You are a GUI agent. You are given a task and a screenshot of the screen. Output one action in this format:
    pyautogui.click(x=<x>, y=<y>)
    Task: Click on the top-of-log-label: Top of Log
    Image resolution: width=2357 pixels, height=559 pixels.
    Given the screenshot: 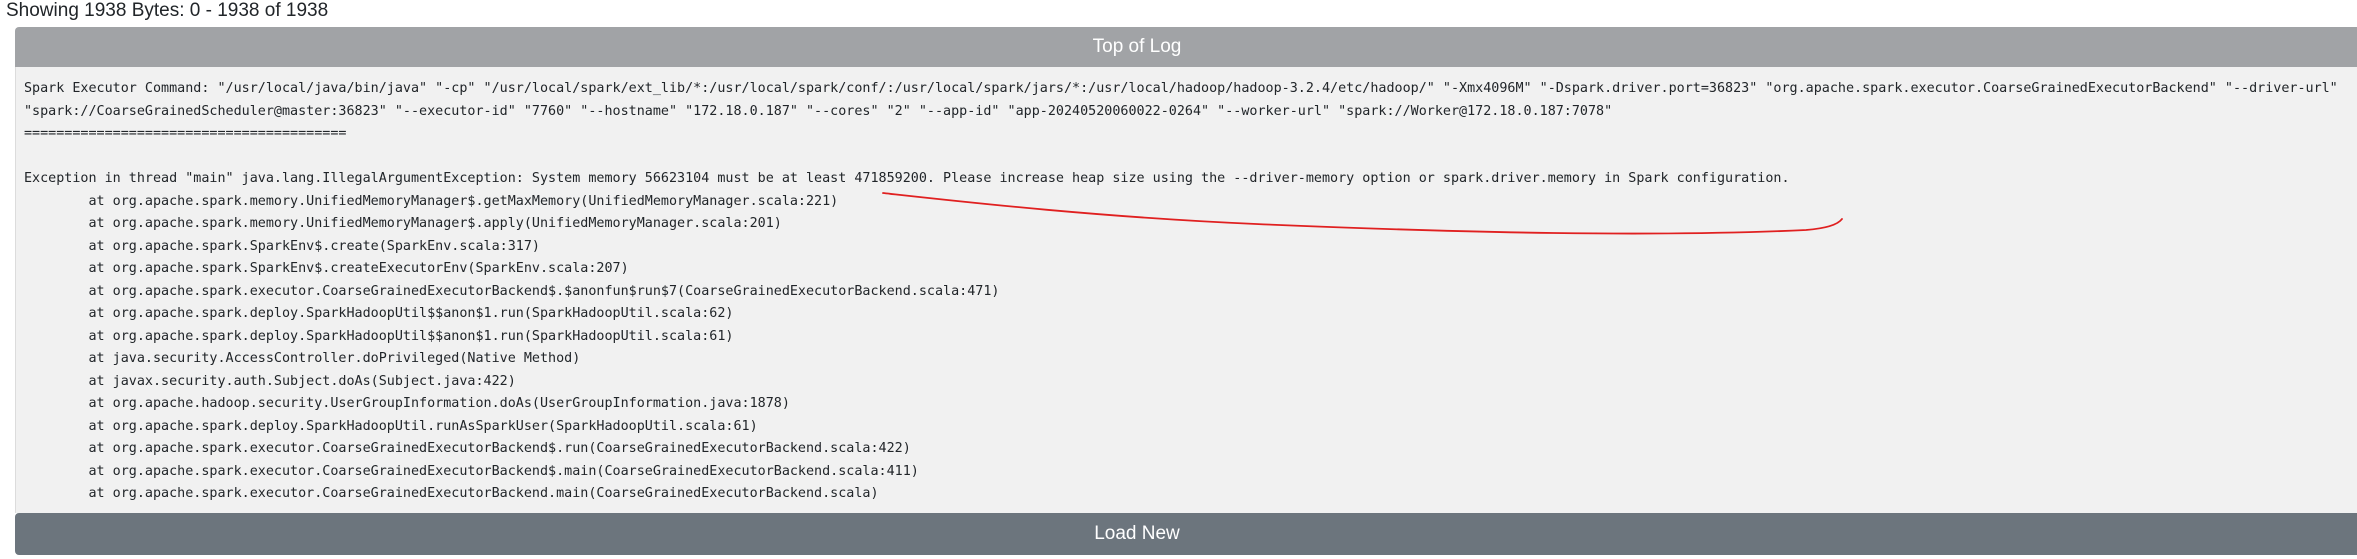 What is the action you would take?
    pyautogui.click(x=1137, y=46)
    